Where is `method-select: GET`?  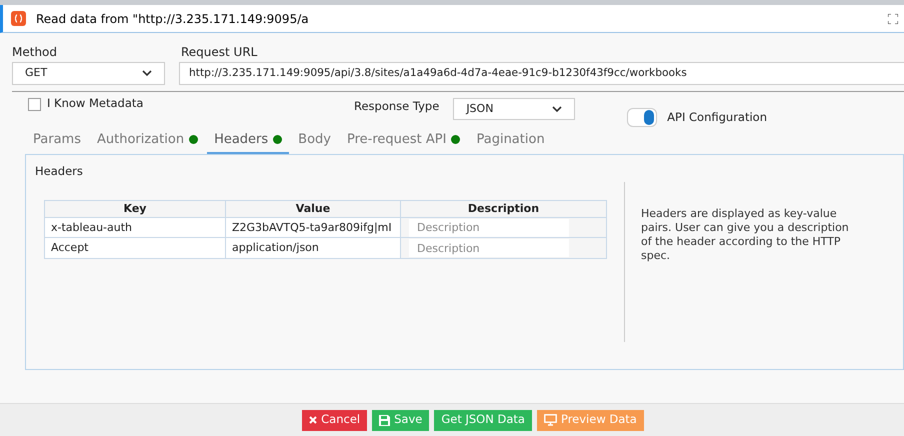
method-select: GET is located at coordinates (88, 73).